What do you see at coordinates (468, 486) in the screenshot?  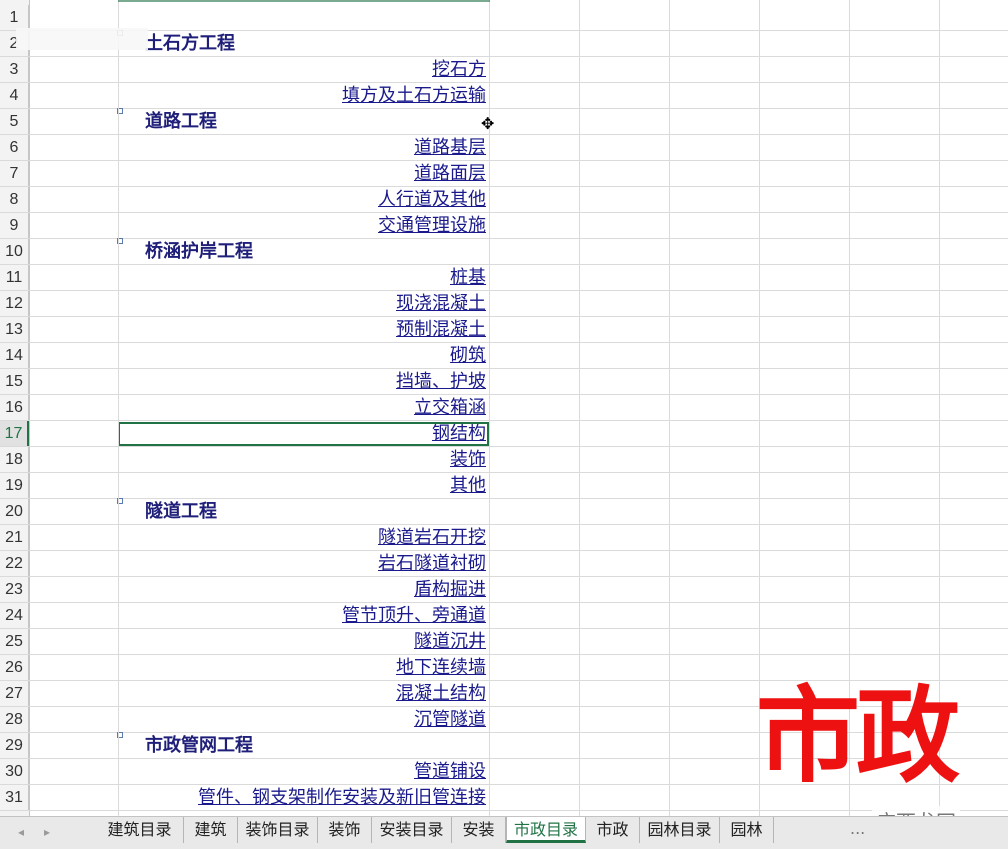 I see `hyperlink-cell: 其他` at bounding box center [468, 486].